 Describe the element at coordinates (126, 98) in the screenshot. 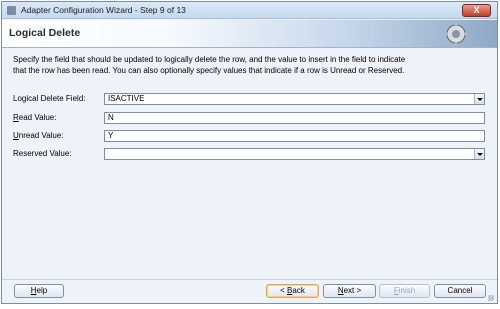

I see `logical-delete-field-value: ISACTIVE` at that location.